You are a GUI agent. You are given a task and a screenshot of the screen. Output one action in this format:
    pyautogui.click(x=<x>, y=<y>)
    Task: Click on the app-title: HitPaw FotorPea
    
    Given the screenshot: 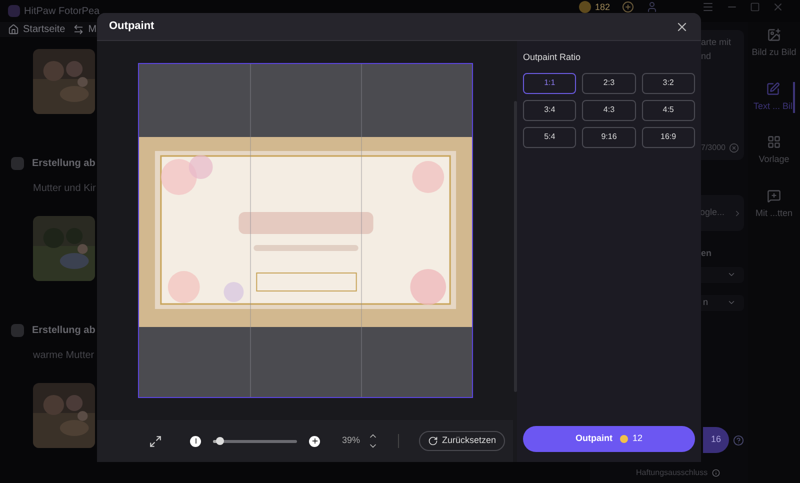 What is the action you would take?
    pyautogui.click(x=62, y=11)
    